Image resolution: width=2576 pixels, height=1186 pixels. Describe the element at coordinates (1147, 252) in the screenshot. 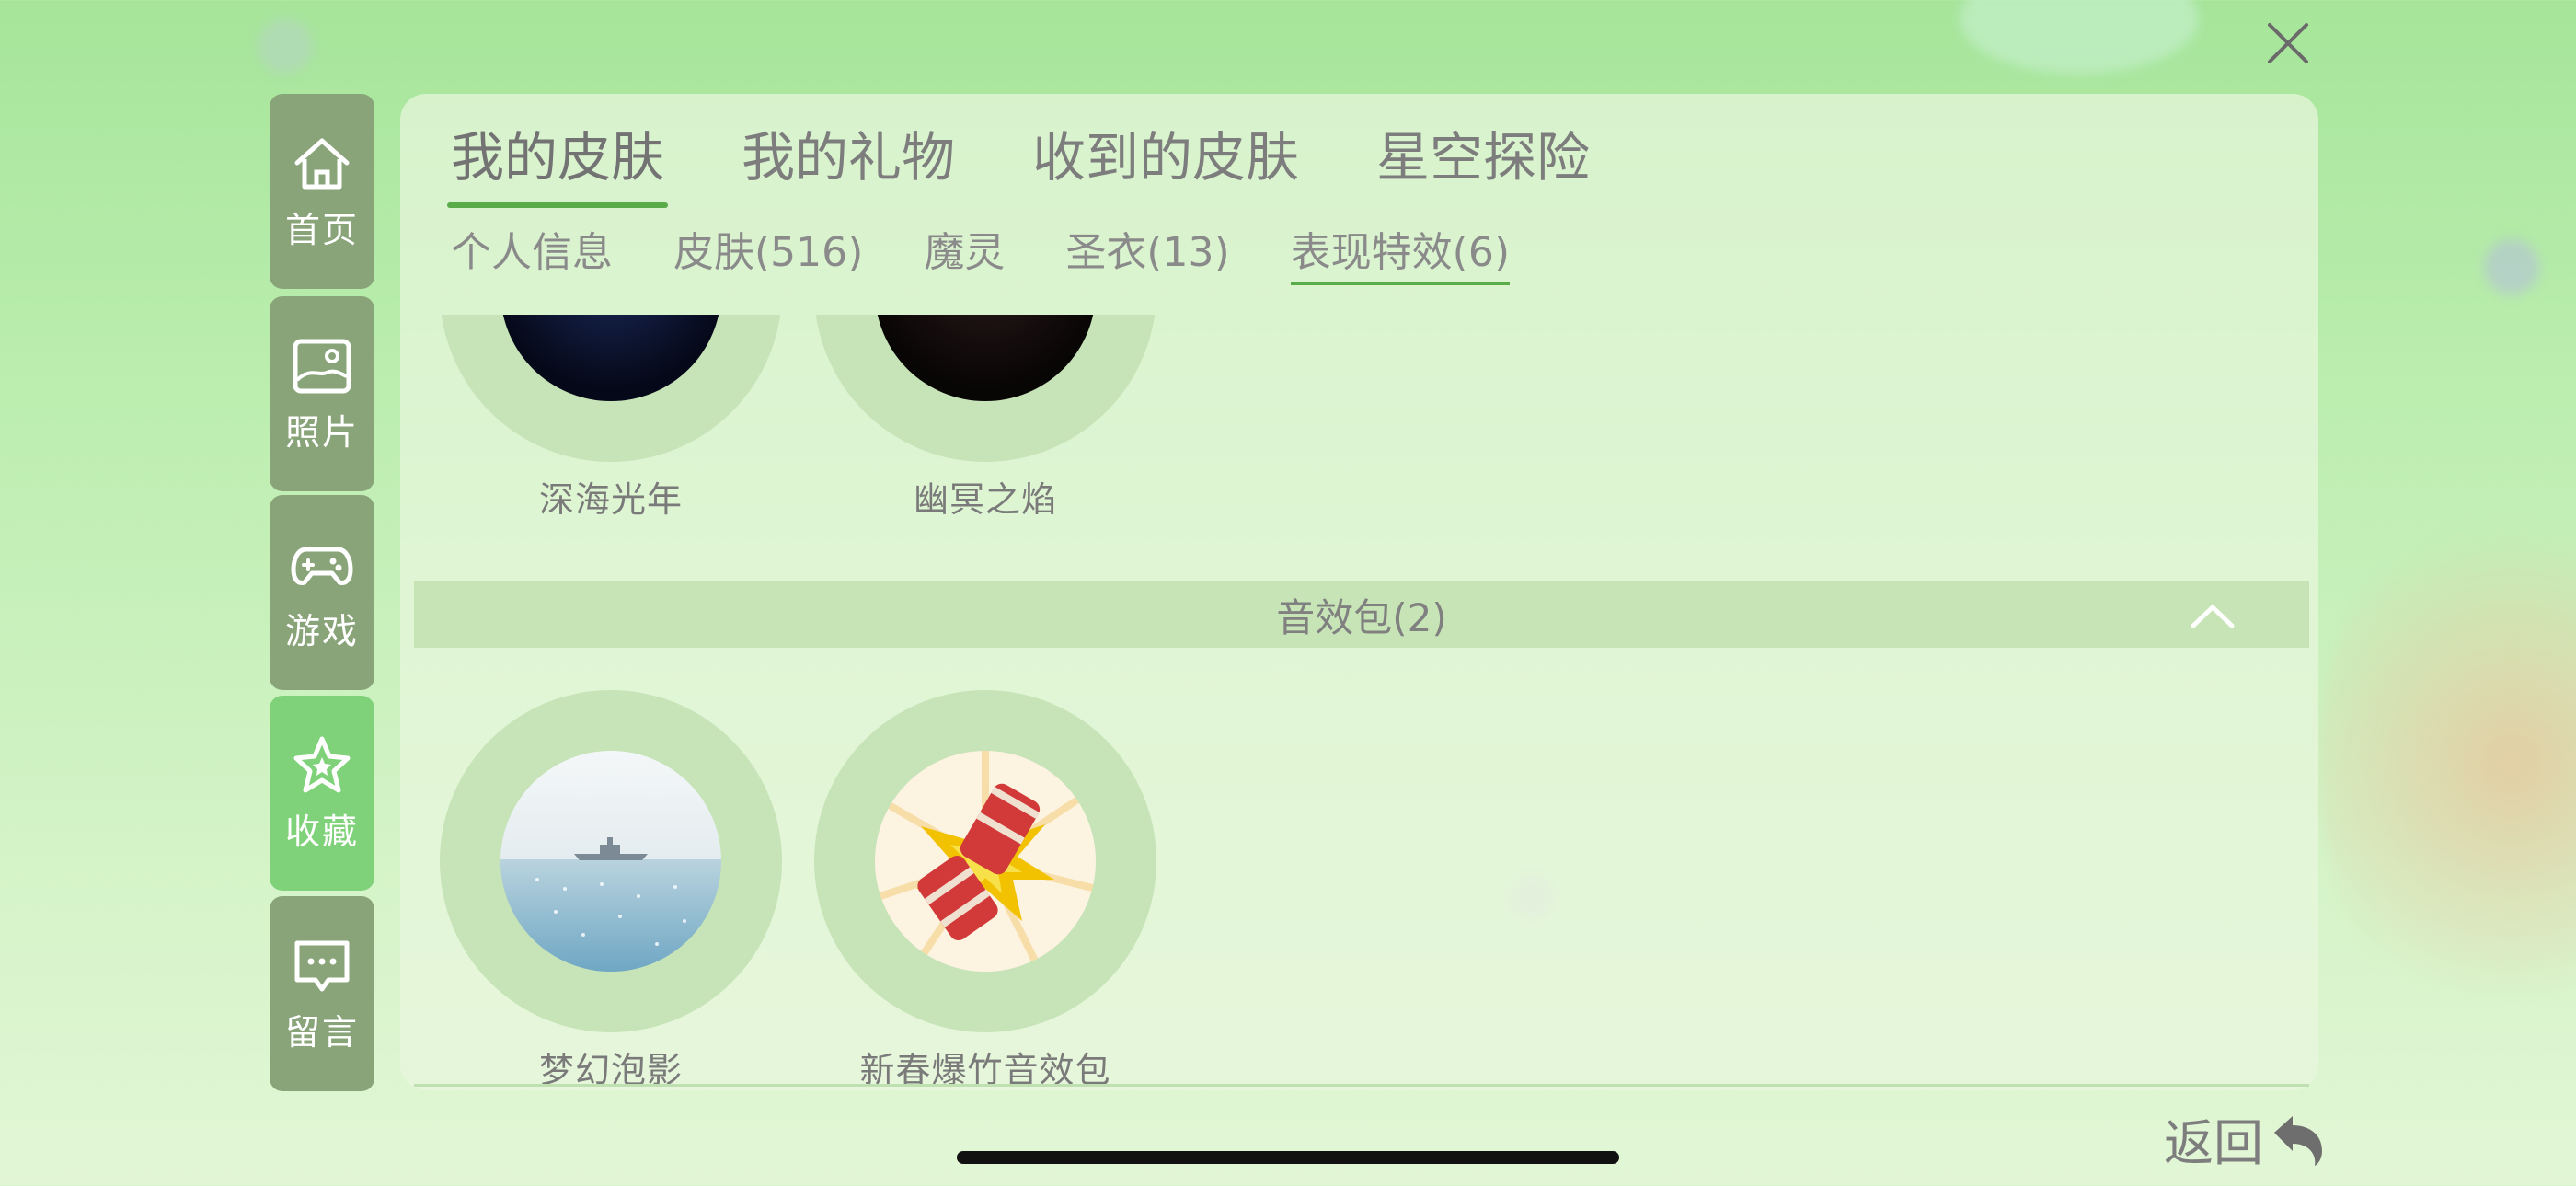

I see `subtab-armor: 圣衣(13)` at that location.